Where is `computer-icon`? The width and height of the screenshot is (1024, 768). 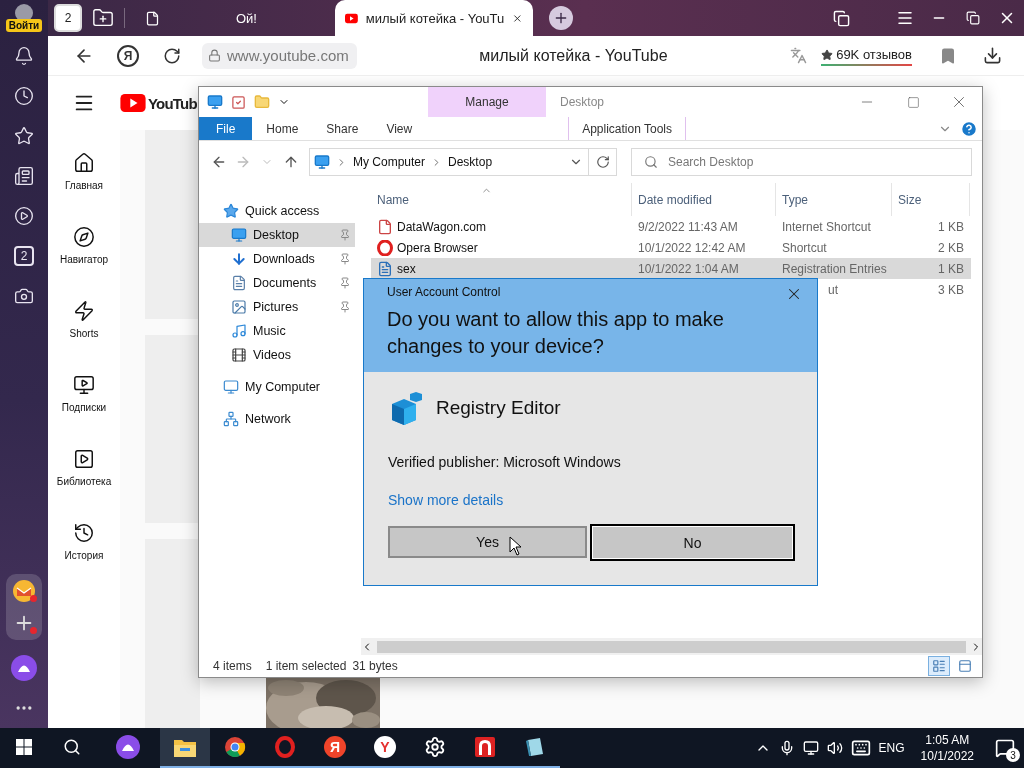 computer-icon is located at coordinates (215, 102).